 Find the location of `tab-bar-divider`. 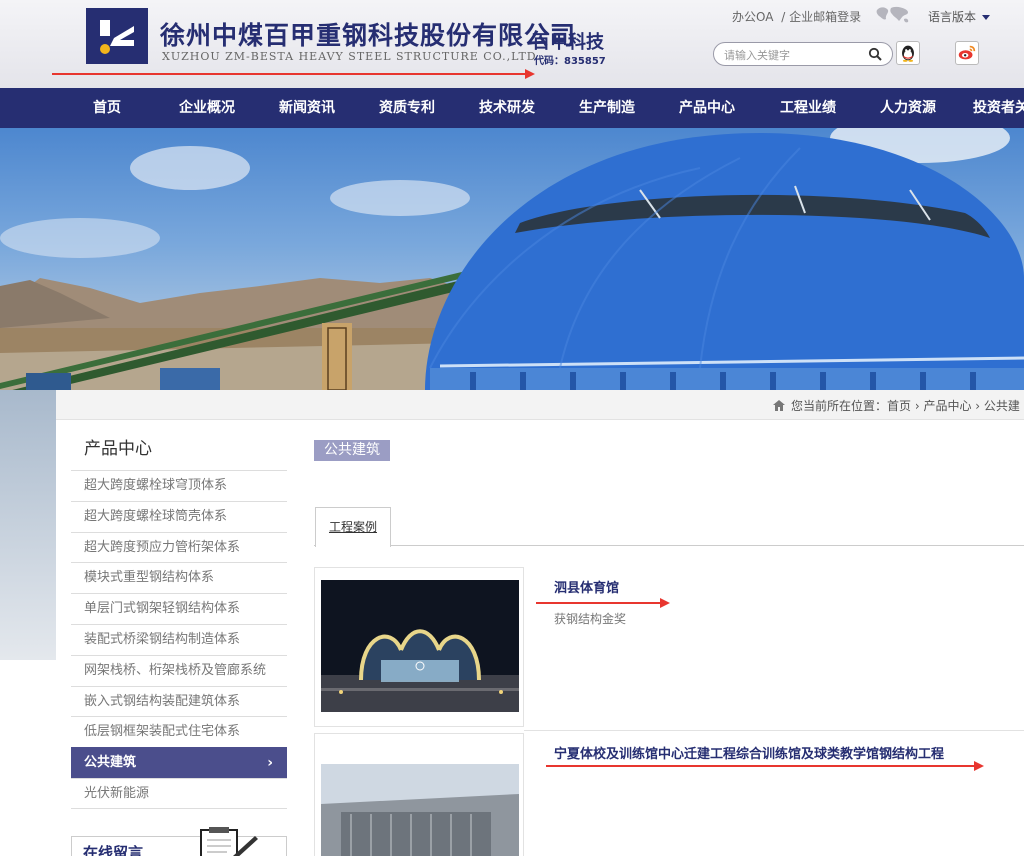

tab-bar-divider is located at coordinates (669, 545).